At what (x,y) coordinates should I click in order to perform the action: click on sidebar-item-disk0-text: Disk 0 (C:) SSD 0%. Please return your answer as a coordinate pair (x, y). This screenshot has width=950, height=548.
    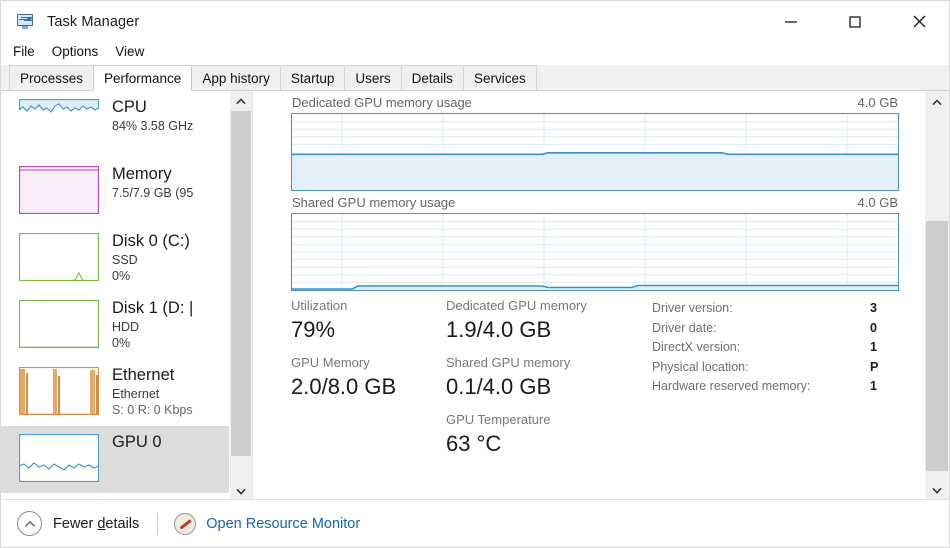
    Looking at the image, I should click on (151, 257).